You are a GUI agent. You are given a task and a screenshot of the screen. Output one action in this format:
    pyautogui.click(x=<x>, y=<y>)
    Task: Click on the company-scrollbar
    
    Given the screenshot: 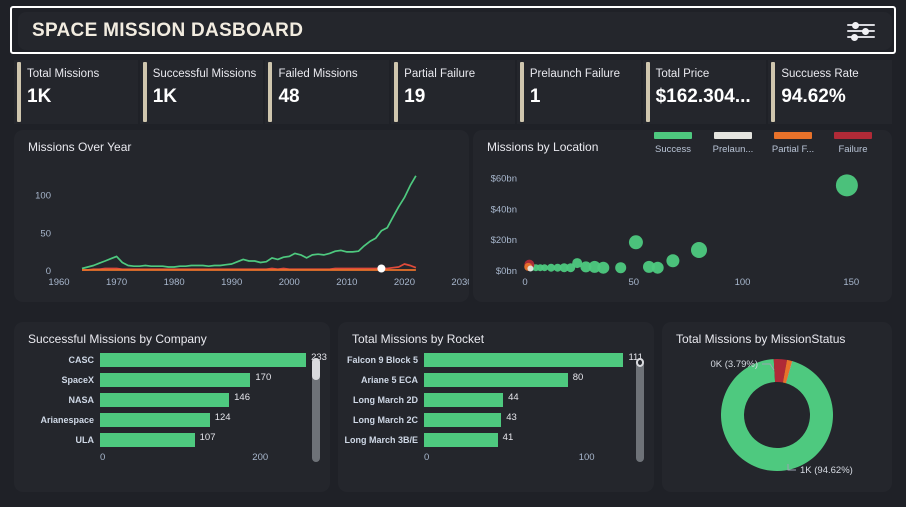 What is the action you would take?
    pyautogui.click(x=316, y=410)
    